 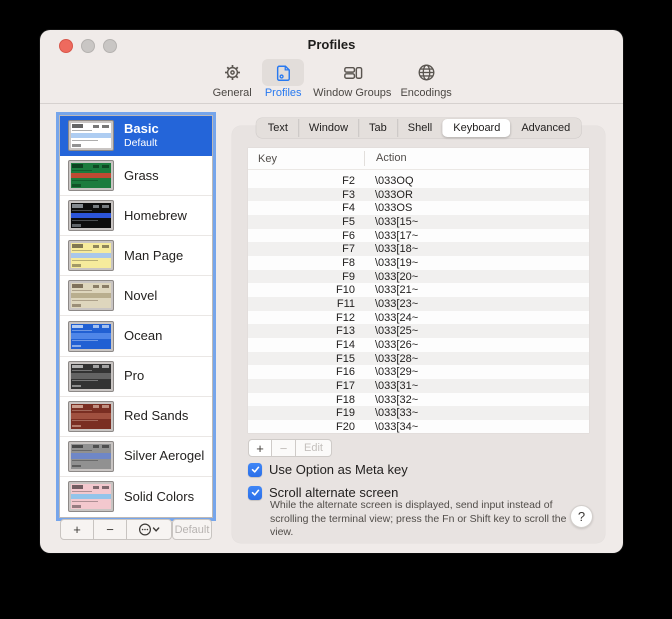 I want to click on shortcut-key: F13, so click(x=345, y=331).